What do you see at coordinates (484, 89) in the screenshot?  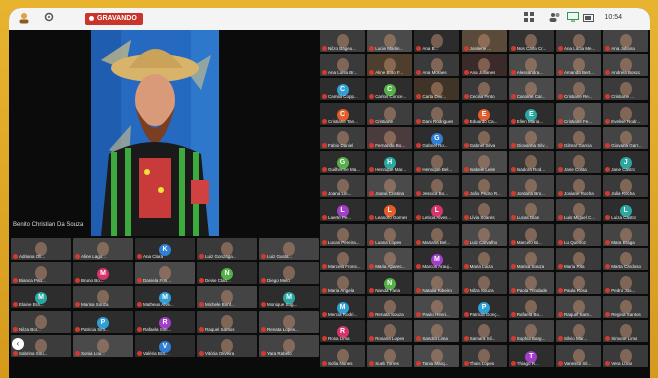 I see `participant-tile: Cecilia Pinto` at bounding box center [484, 89].